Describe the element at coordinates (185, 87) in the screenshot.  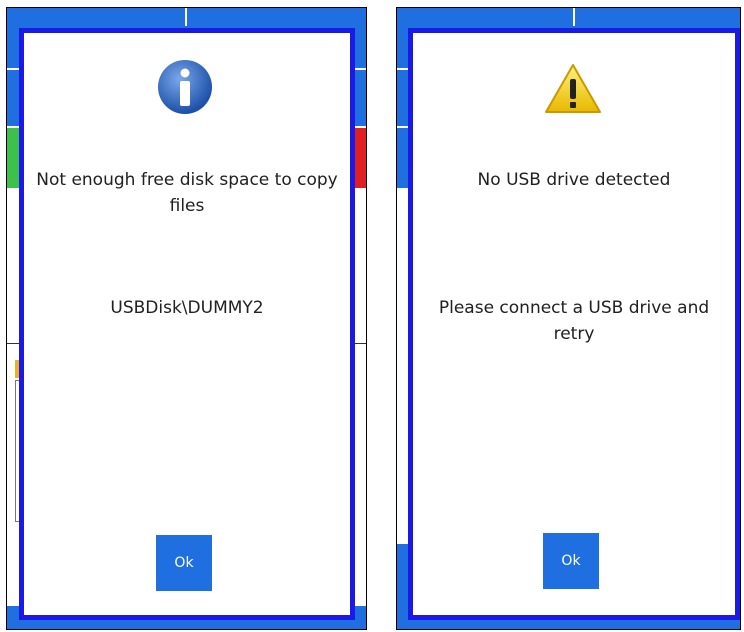
I see `info-icon` at that location.